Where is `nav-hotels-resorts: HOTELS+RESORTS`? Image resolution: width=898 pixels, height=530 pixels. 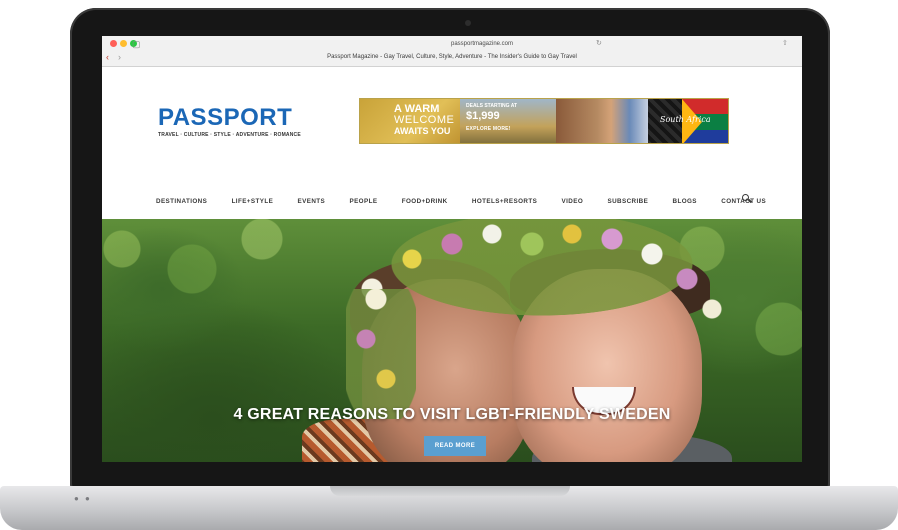
nav-hotels-resorts: HOTELS+RESORTS is located at coordinates (504, 201).